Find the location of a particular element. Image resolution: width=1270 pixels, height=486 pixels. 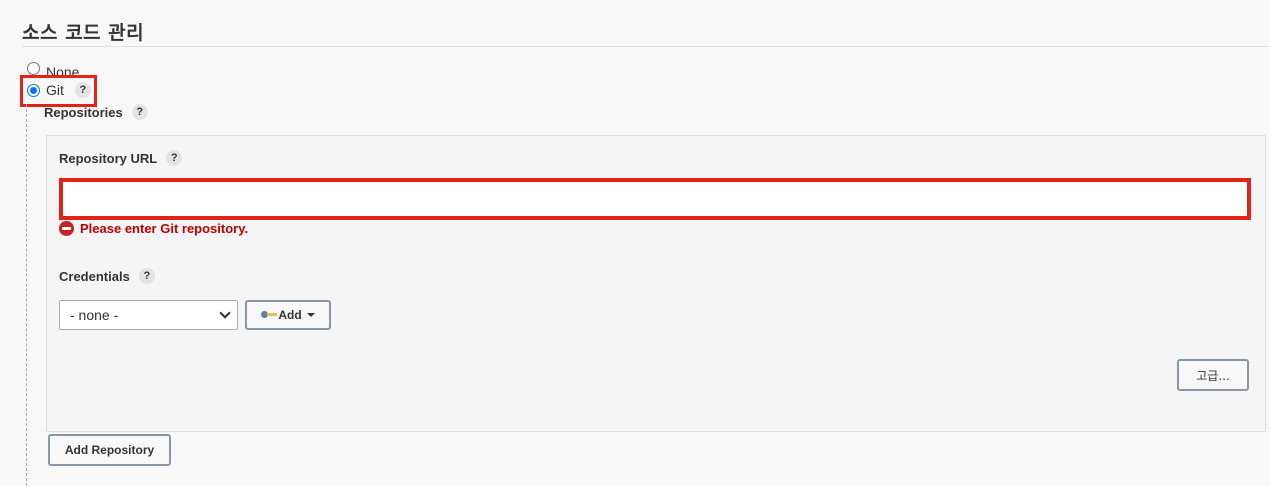

repository-url-error-text: Please enter Git repository. is located at coordinates (164, 228).